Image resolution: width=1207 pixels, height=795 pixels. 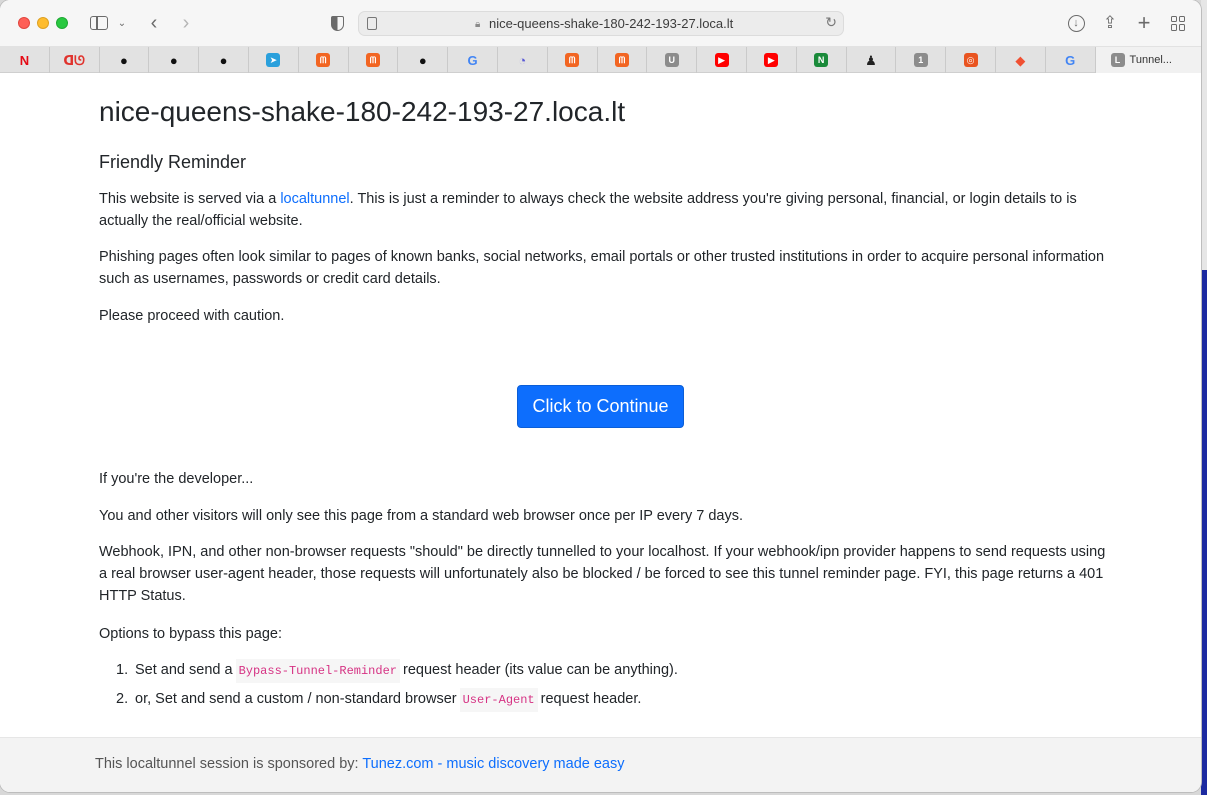 What do you see at coordinates (24, 23) in the screenshot?
I see `close-window-button` at bounding box center [24, 23].